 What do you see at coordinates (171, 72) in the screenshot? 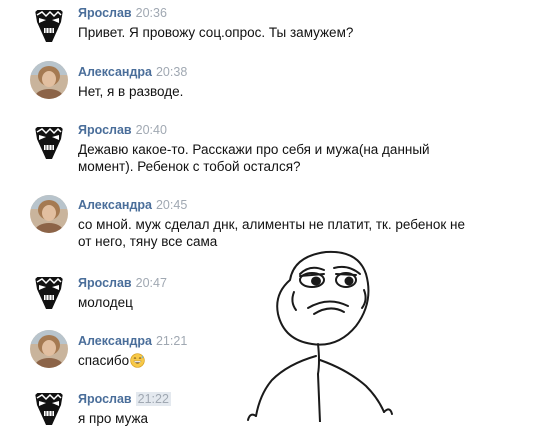
I see `message-time: 20:38` at bounding box center [171, 72].